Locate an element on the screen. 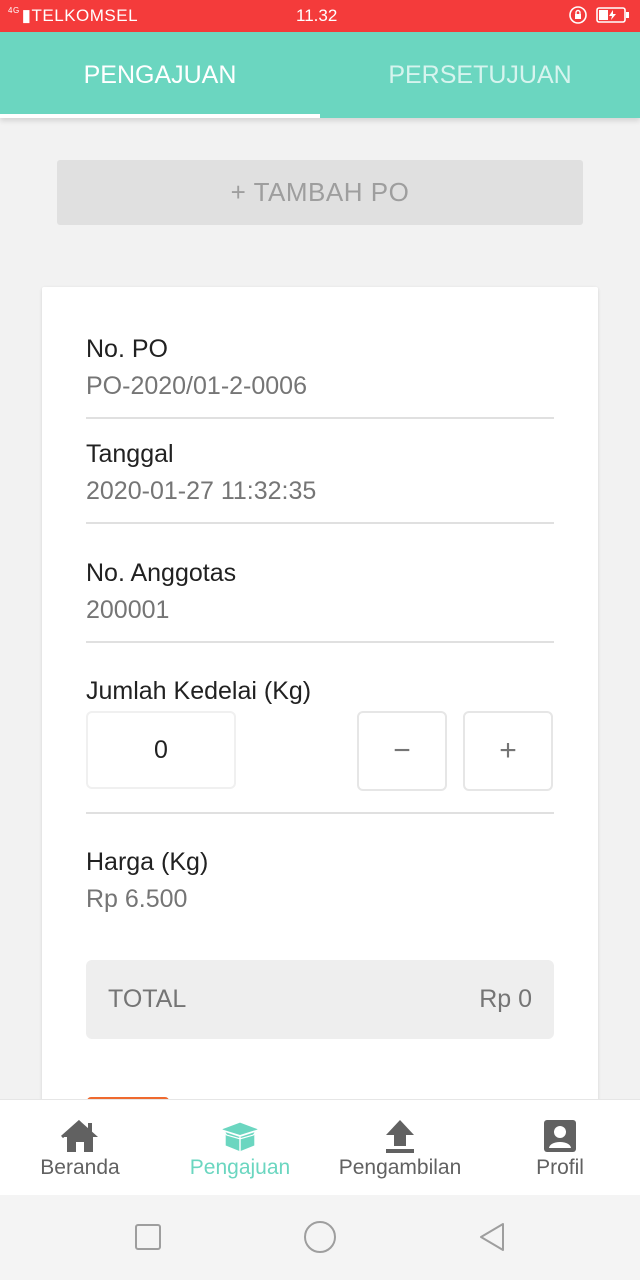 The width and height of the screenshot is (640, 1280). back-button is located at coordinates (492, 1237).